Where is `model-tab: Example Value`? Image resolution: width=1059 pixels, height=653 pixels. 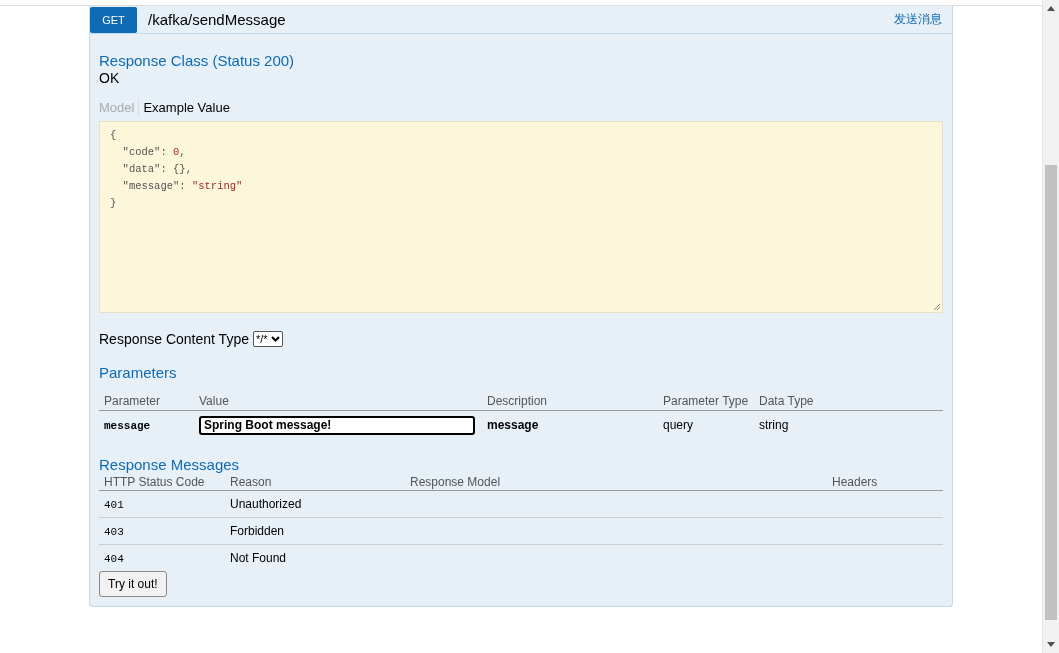 model-tab: Example Value is located at coordinates (186, 107).